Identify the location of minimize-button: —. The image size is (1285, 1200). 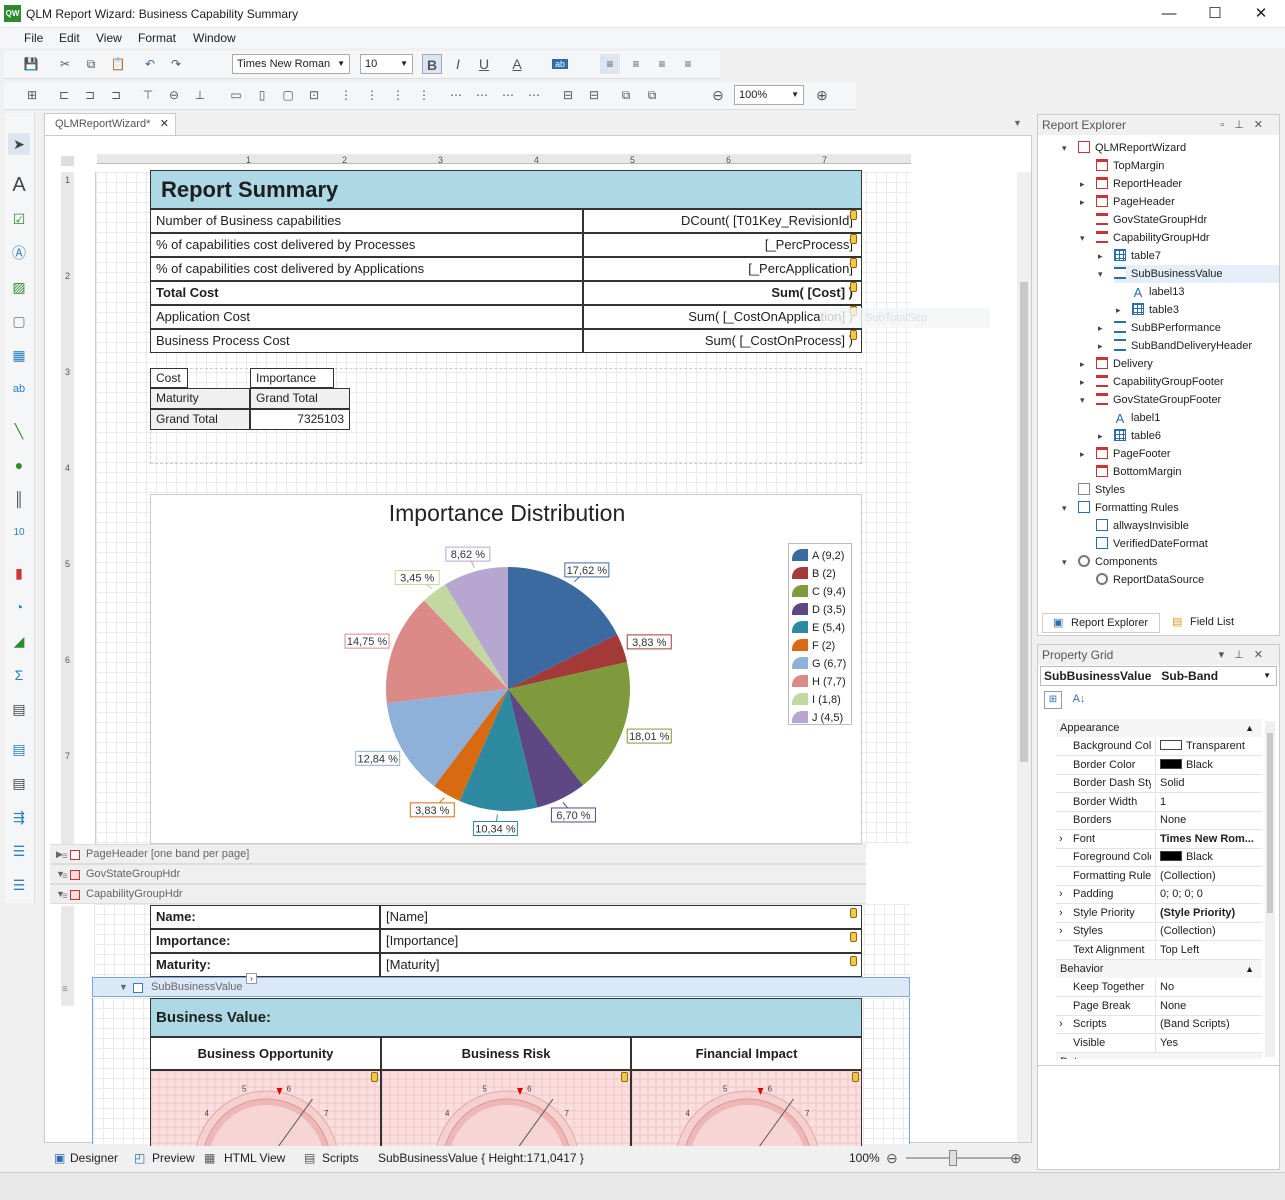
(1169, 14).